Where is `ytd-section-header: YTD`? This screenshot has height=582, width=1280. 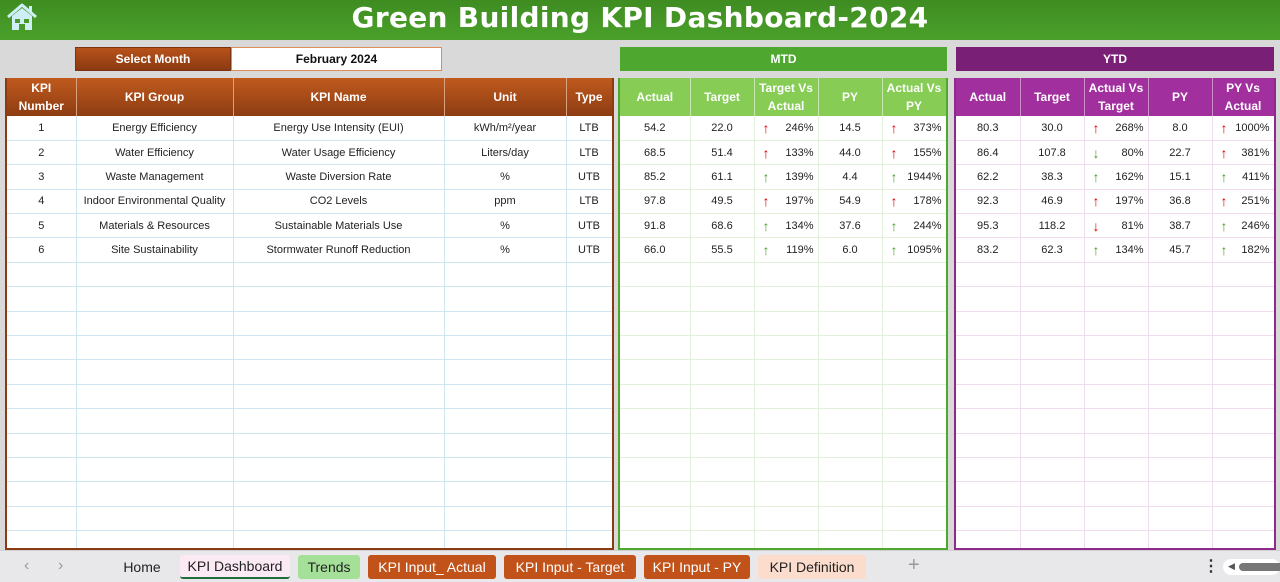
ytd-section-header: YTD is located at coordinates (1115, 59).